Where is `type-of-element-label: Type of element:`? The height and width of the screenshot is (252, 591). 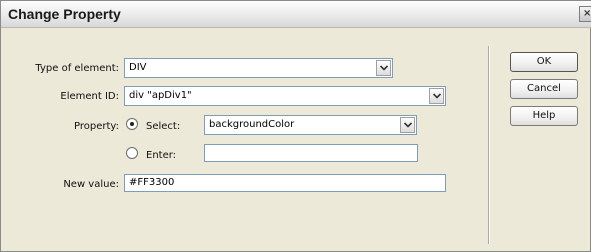 type-of-element-label: Type of element: is located at coordinates (77, 68).